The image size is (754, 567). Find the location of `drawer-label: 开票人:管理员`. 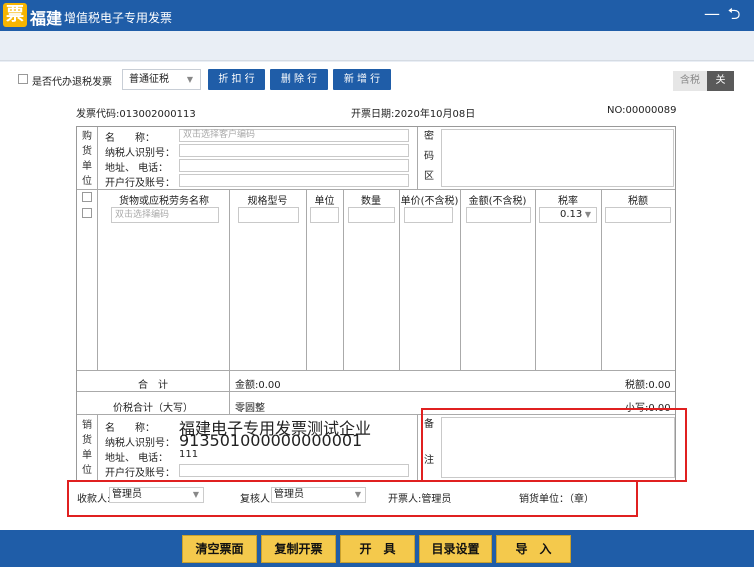

drawer-label: 开票人:管理员 is located at coordinates (420, 499).